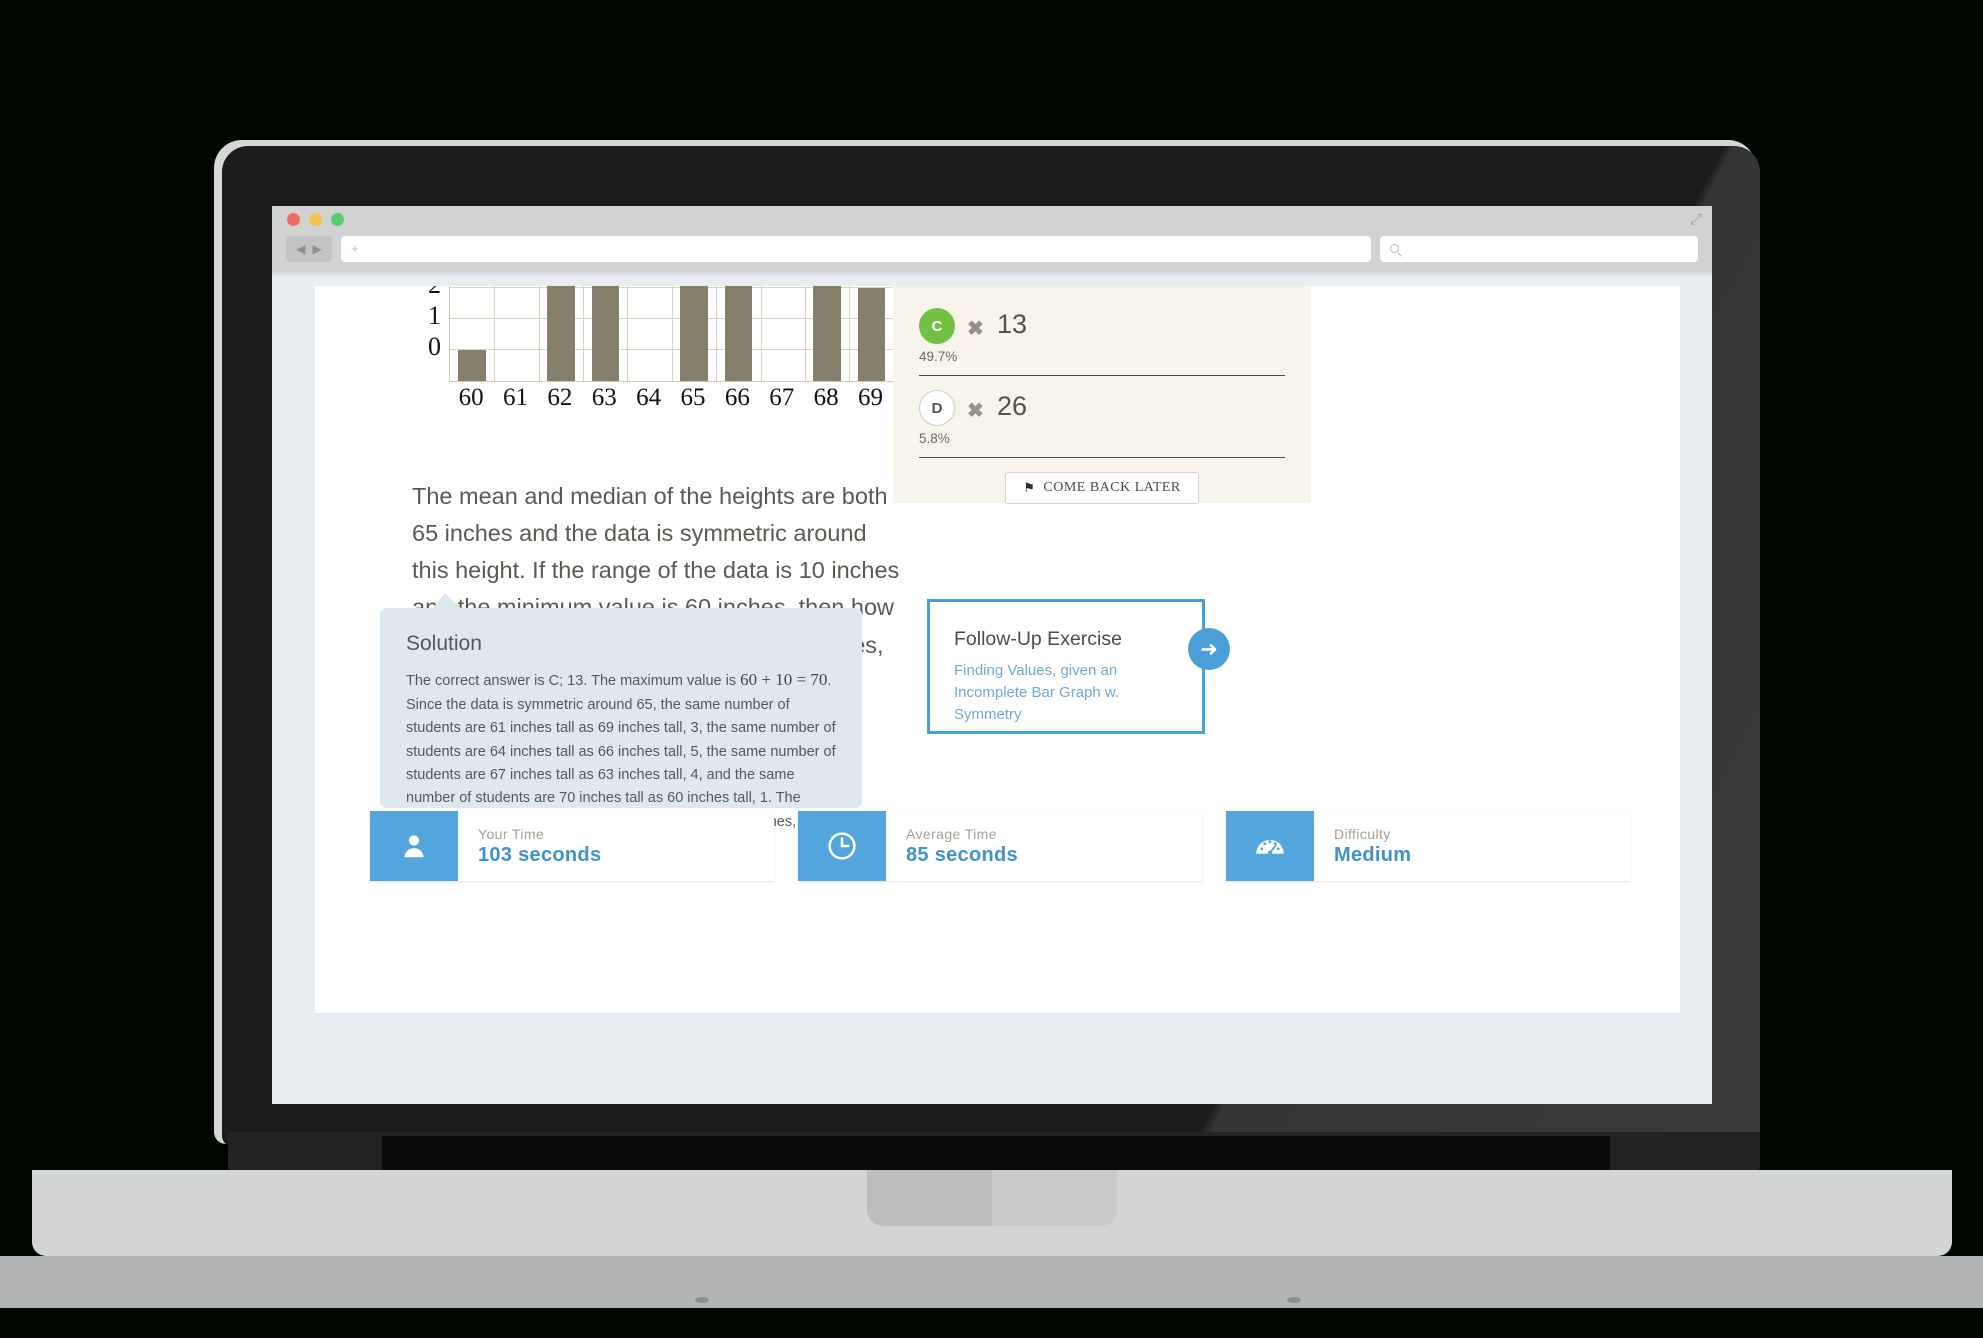 Image resolution: width=1983 pixels, height=1338 pixels. Describe the element at coordinates (934, 438) in the screenshot. I see `answer-percent: 5.8%` at that location.